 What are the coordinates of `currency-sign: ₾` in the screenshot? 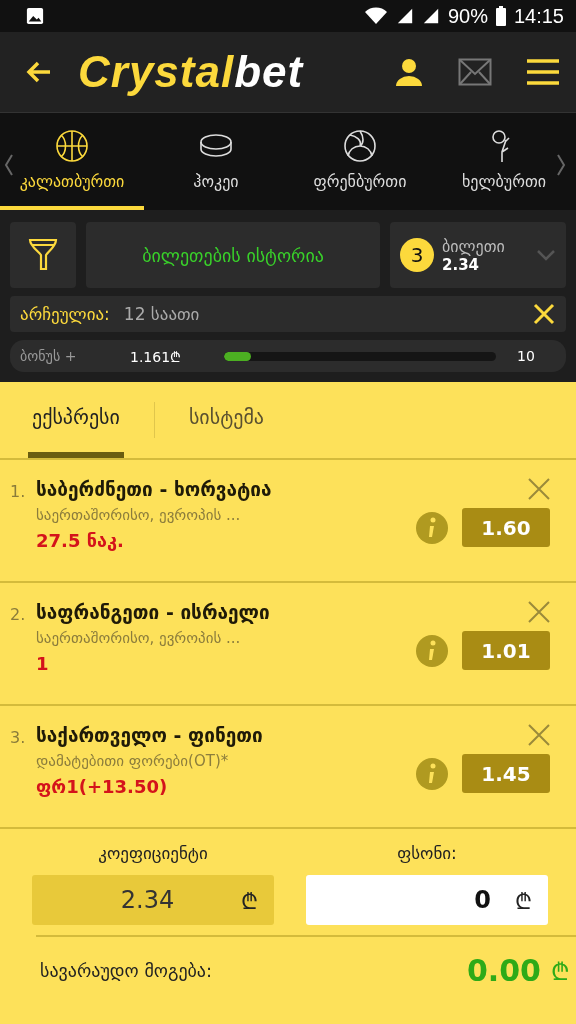 It's located at (560, 972).